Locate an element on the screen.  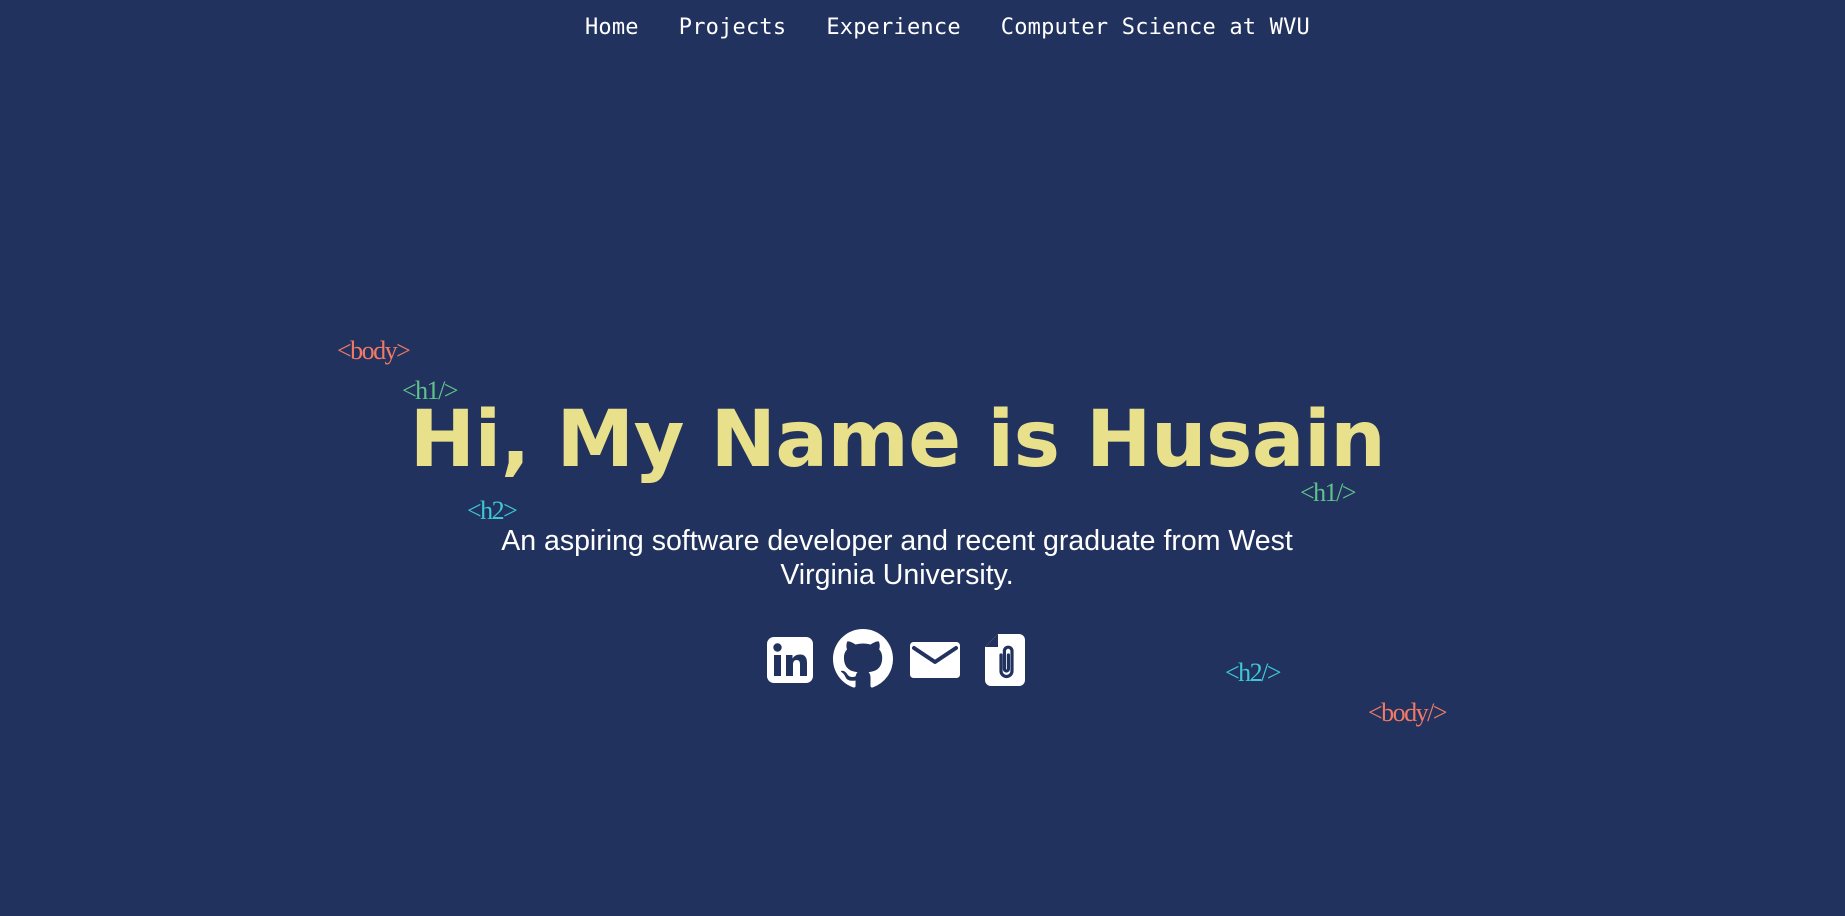
body-open-tag: <body> is located at coordinates (374, 350).